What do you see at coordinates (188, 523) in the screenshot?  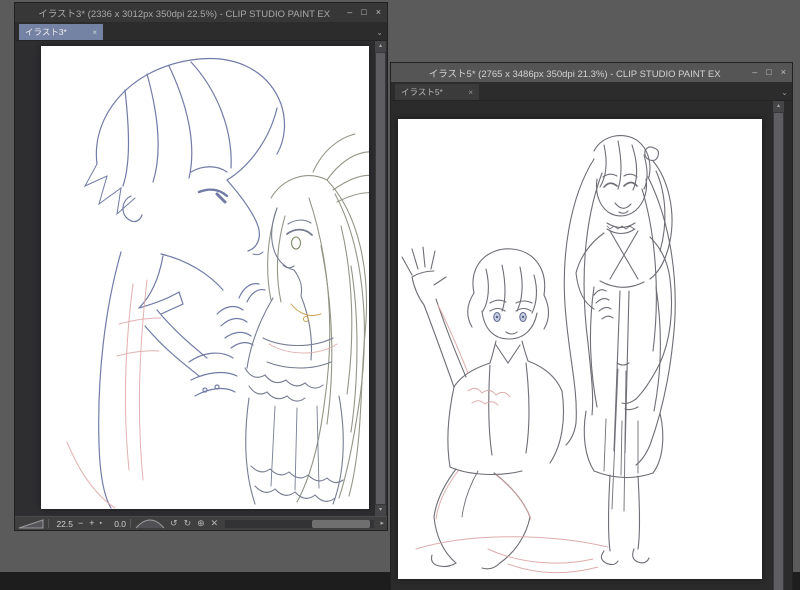 I see `rotate-right-icon: ↻` at bounding box center [188, 523].